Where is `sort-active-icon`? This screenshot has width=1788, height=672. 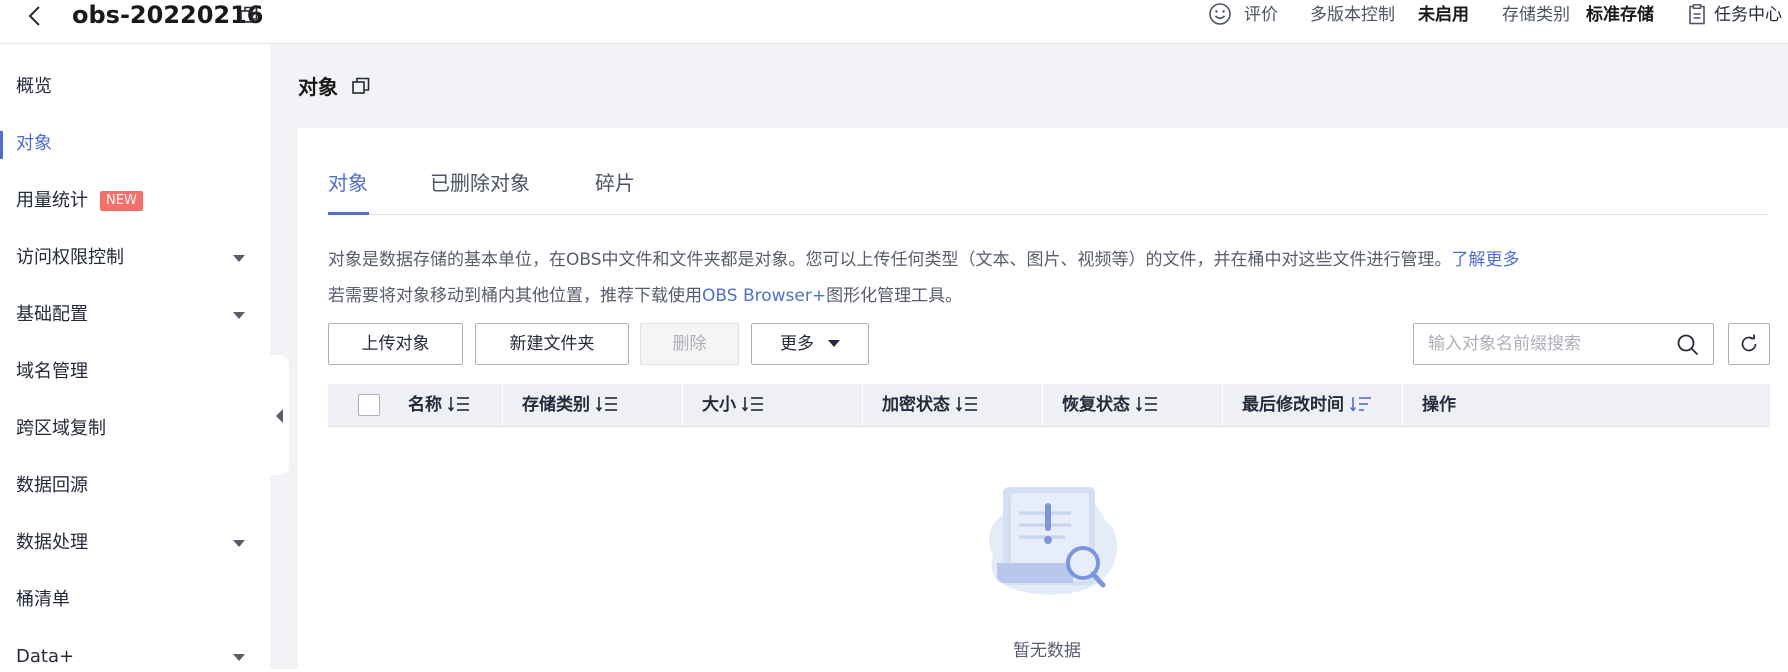 sort-active-icon is located at coordinates (1361, 404).